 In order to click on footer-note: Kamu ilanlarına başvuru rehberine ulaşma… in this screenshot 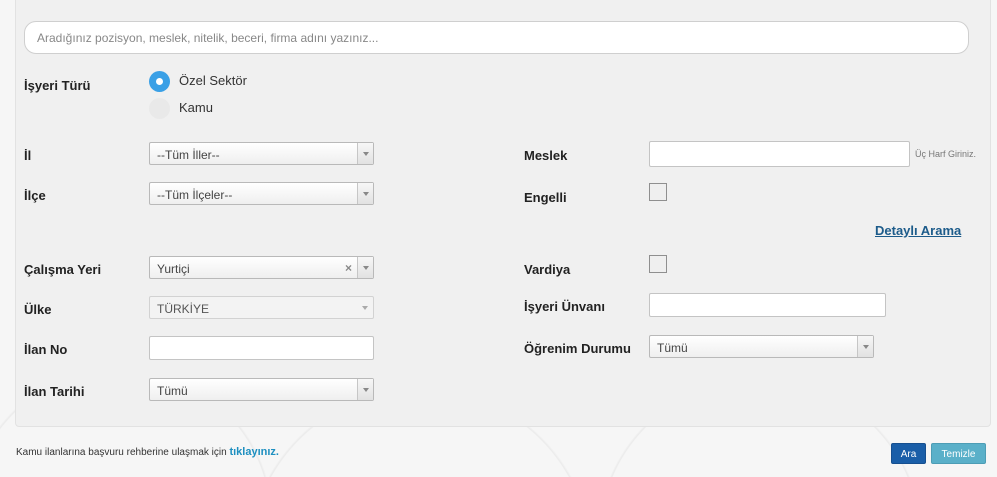, I will do `click(147, 452)`.